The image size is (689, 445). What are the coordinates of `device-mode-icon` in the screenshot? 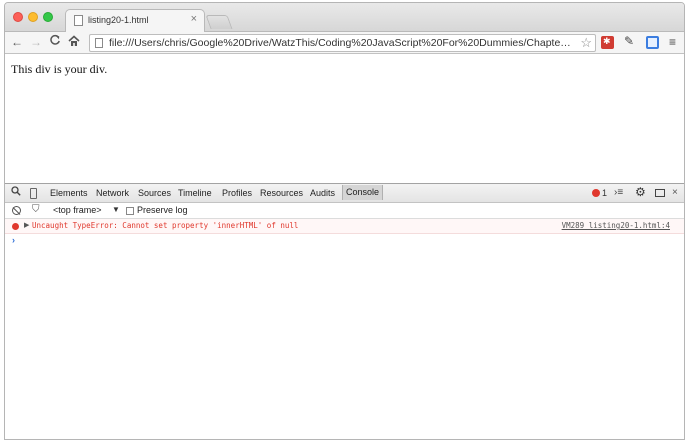 It's located at (33, 193).